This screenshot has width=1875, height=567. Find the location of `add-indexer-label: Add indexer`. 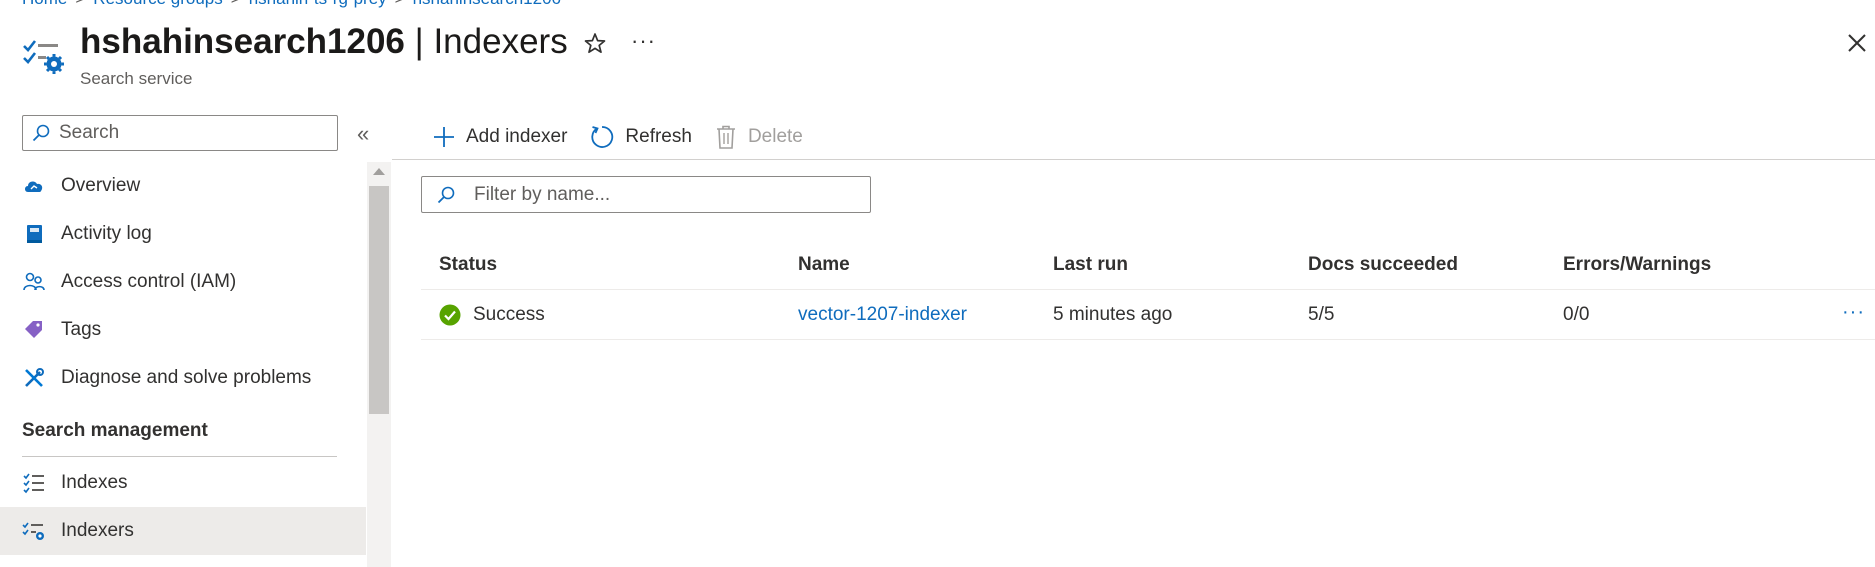

add-indexer-label: Add indexer is located at coordinates (517, 136).